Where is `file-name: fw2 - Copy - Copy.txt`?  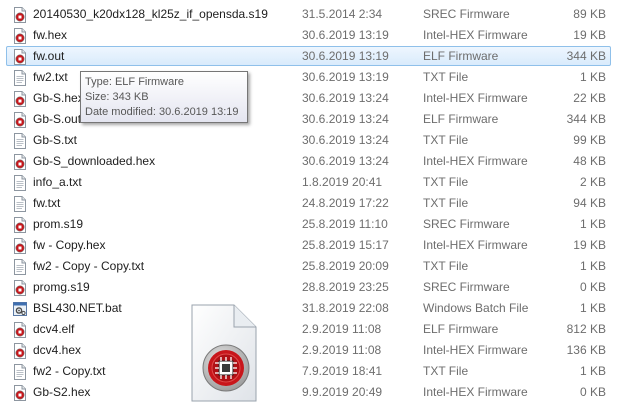
file-name: fw2 - Copy - Copy.txt is located at coordinates (89, 266).